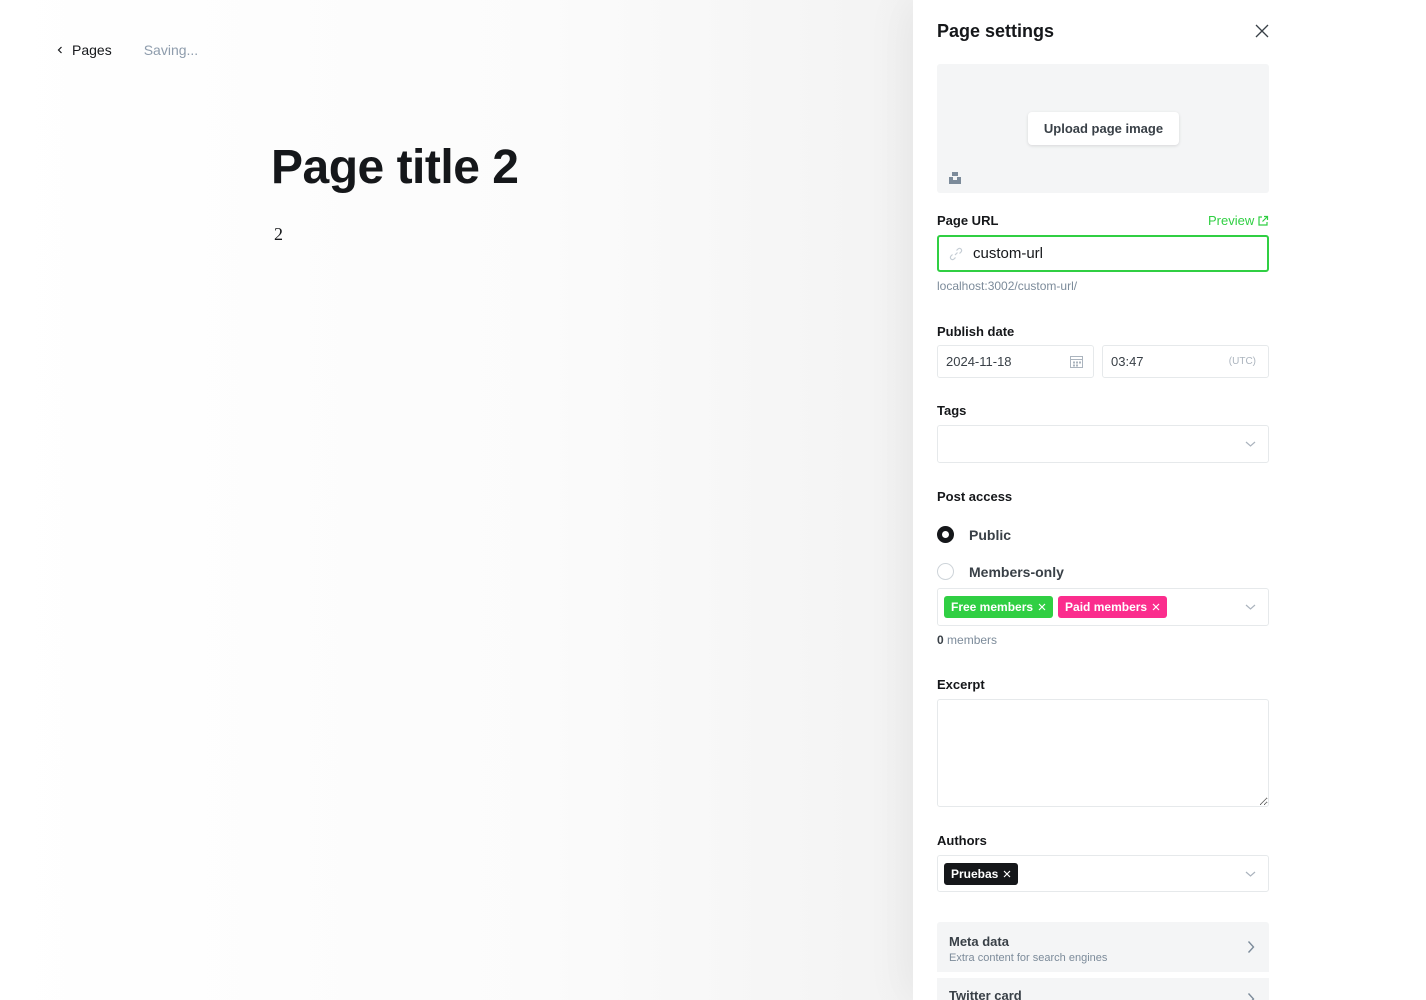  I want to click on preview-label: Preview, so click(1231, 220).